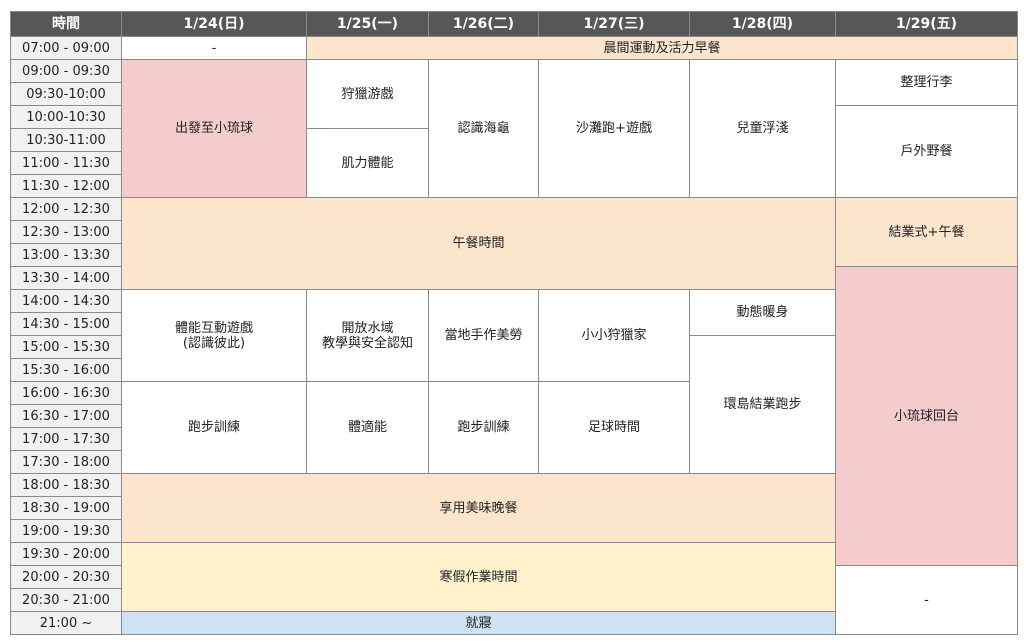 This screenshot has height=644, width=1027. Describe the element at coordinates (66, 531) in the screenshot. I see `time-cell: 19:00 - 19:30` at that location.